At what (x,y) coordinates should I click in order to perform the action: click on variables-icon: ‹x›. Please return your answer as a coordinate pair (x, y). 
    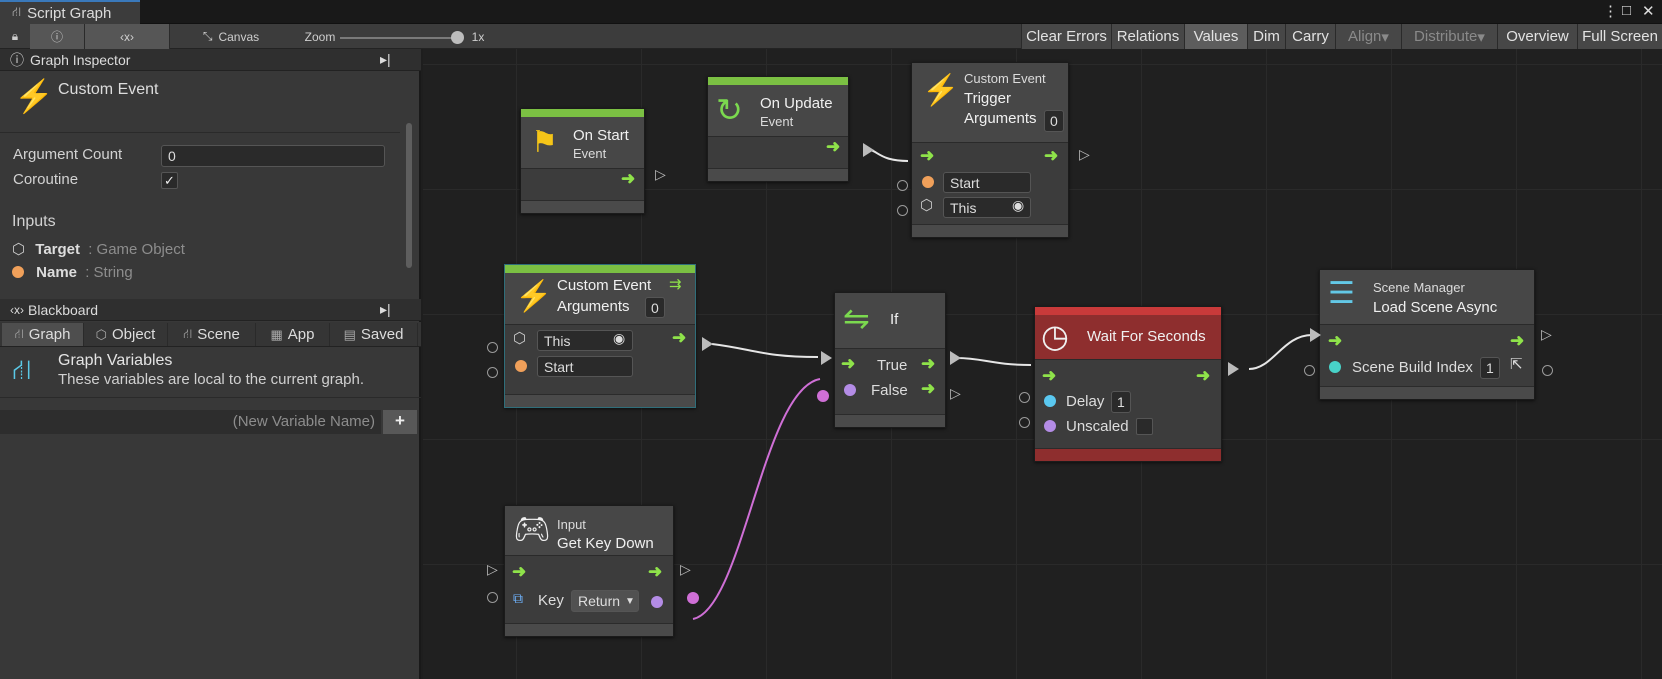
    Looking at the image, I should click on (127, 36).